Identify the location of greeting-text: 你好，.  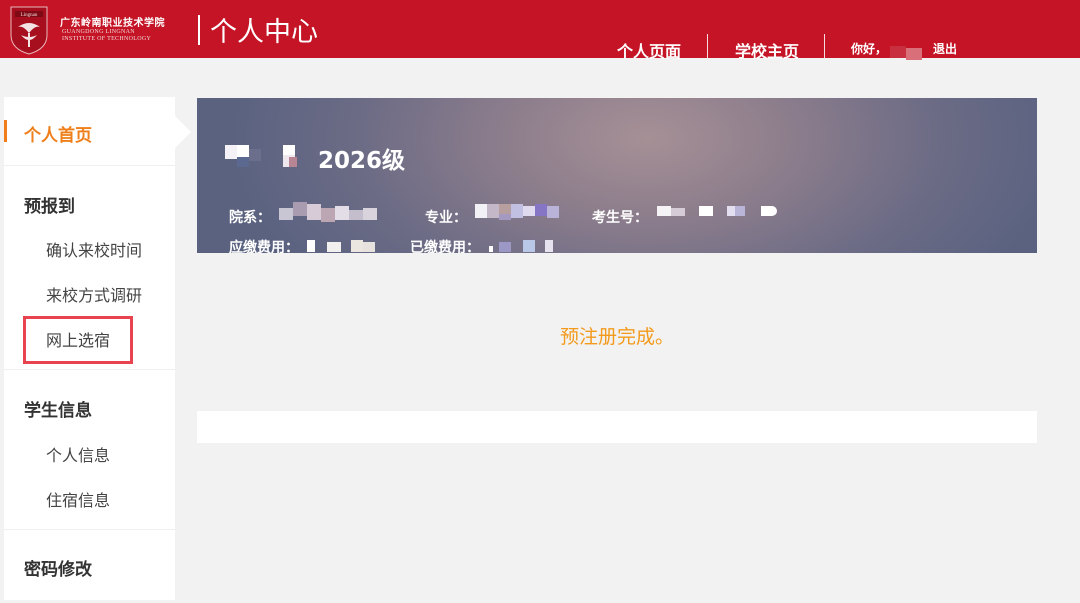
(869, 49).